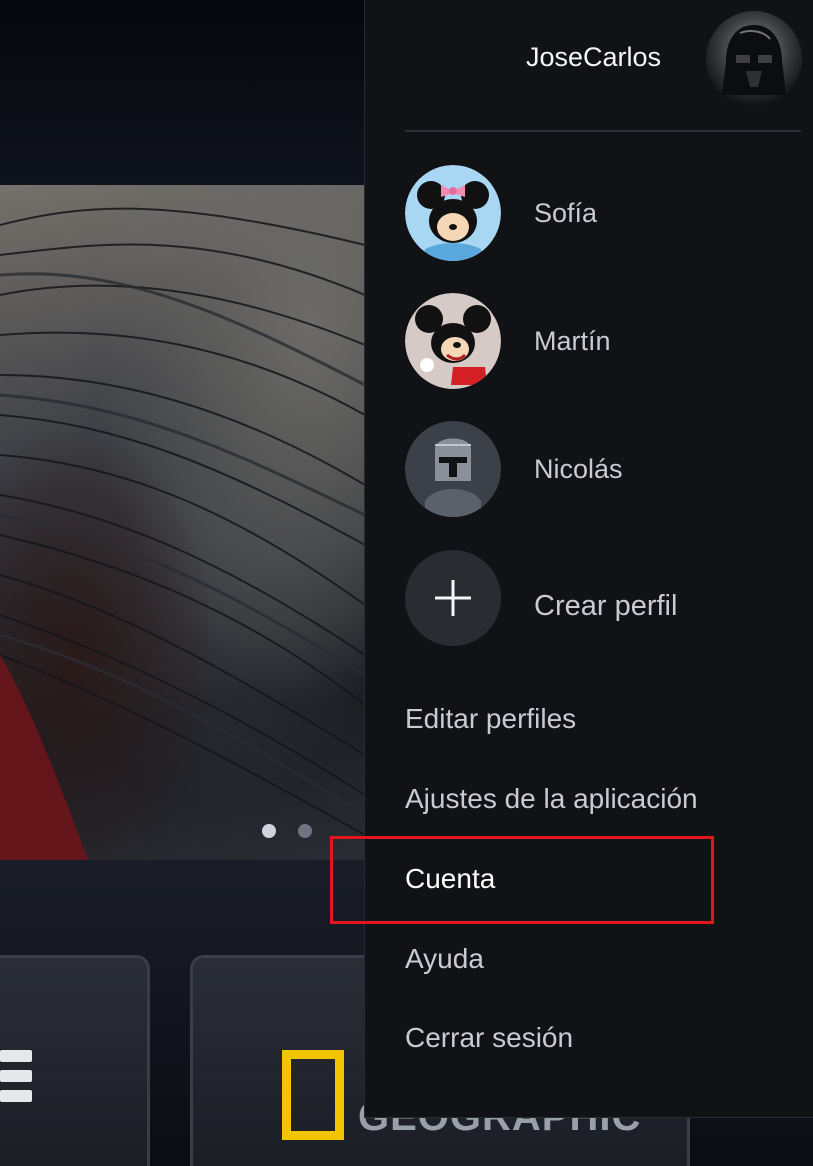  What do you see at coordinates (287, 831) in the screenshot?
I see `carousel-indicators` at bounding box center [287, 831].